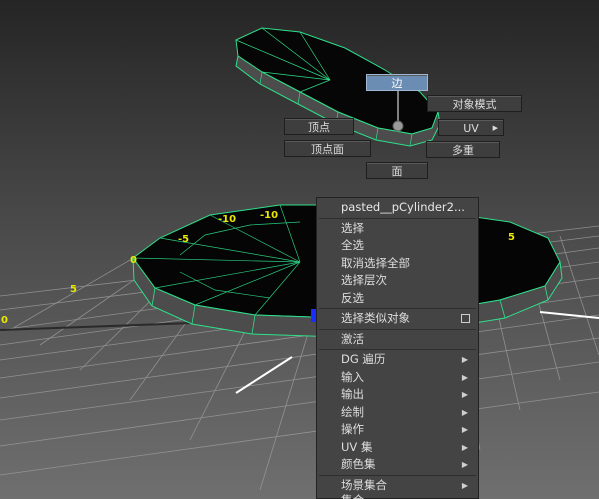 This screenshot has width=599, height=499. What do you see at coordinates (465, 318) in the screenshot?
I see `option-box-icon` at bounding box center [465, 318].